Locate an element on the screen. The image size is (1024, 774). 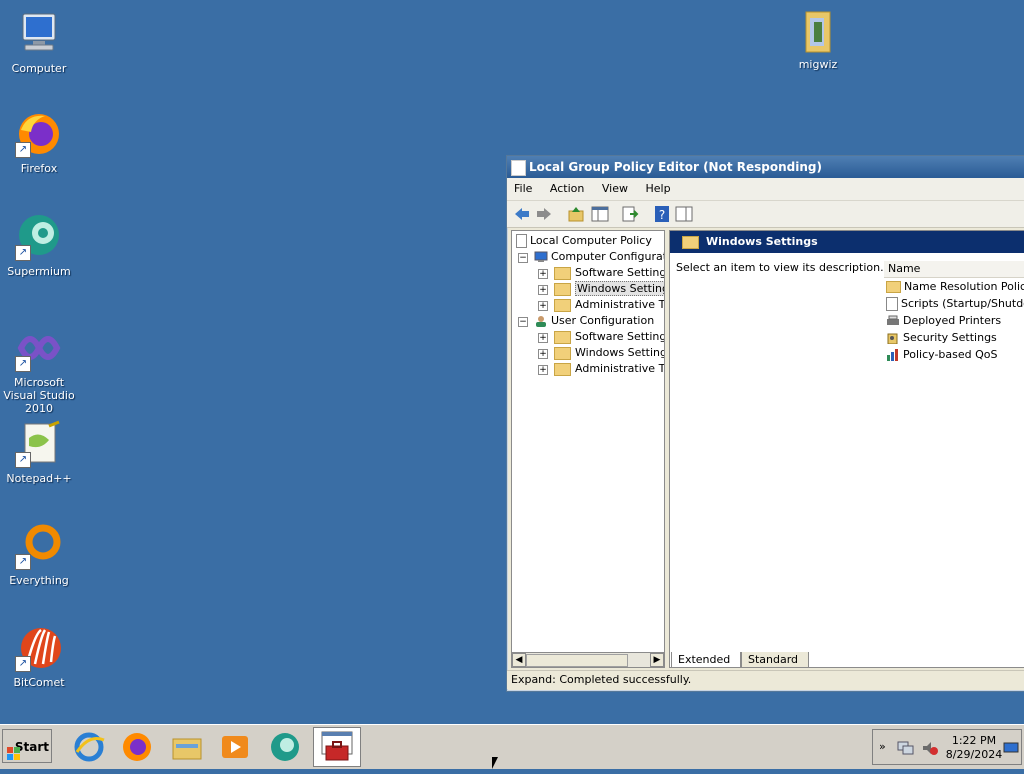
system-tray: » 1:22 PM 8/29/2024 is located at coordinates (947, 747).